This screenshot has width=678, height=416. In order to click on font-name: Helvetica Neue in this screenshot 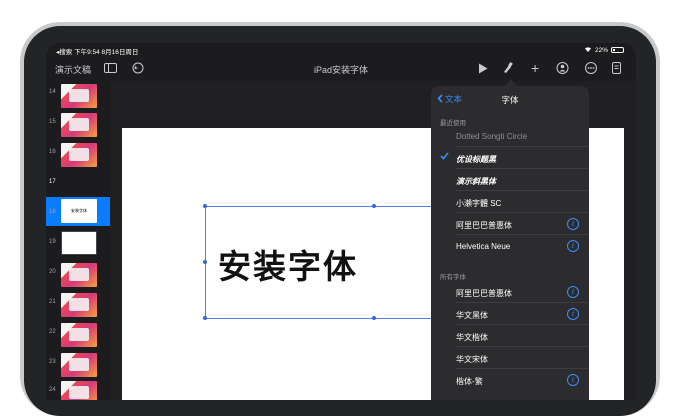, I will do `click(483, 246)`.